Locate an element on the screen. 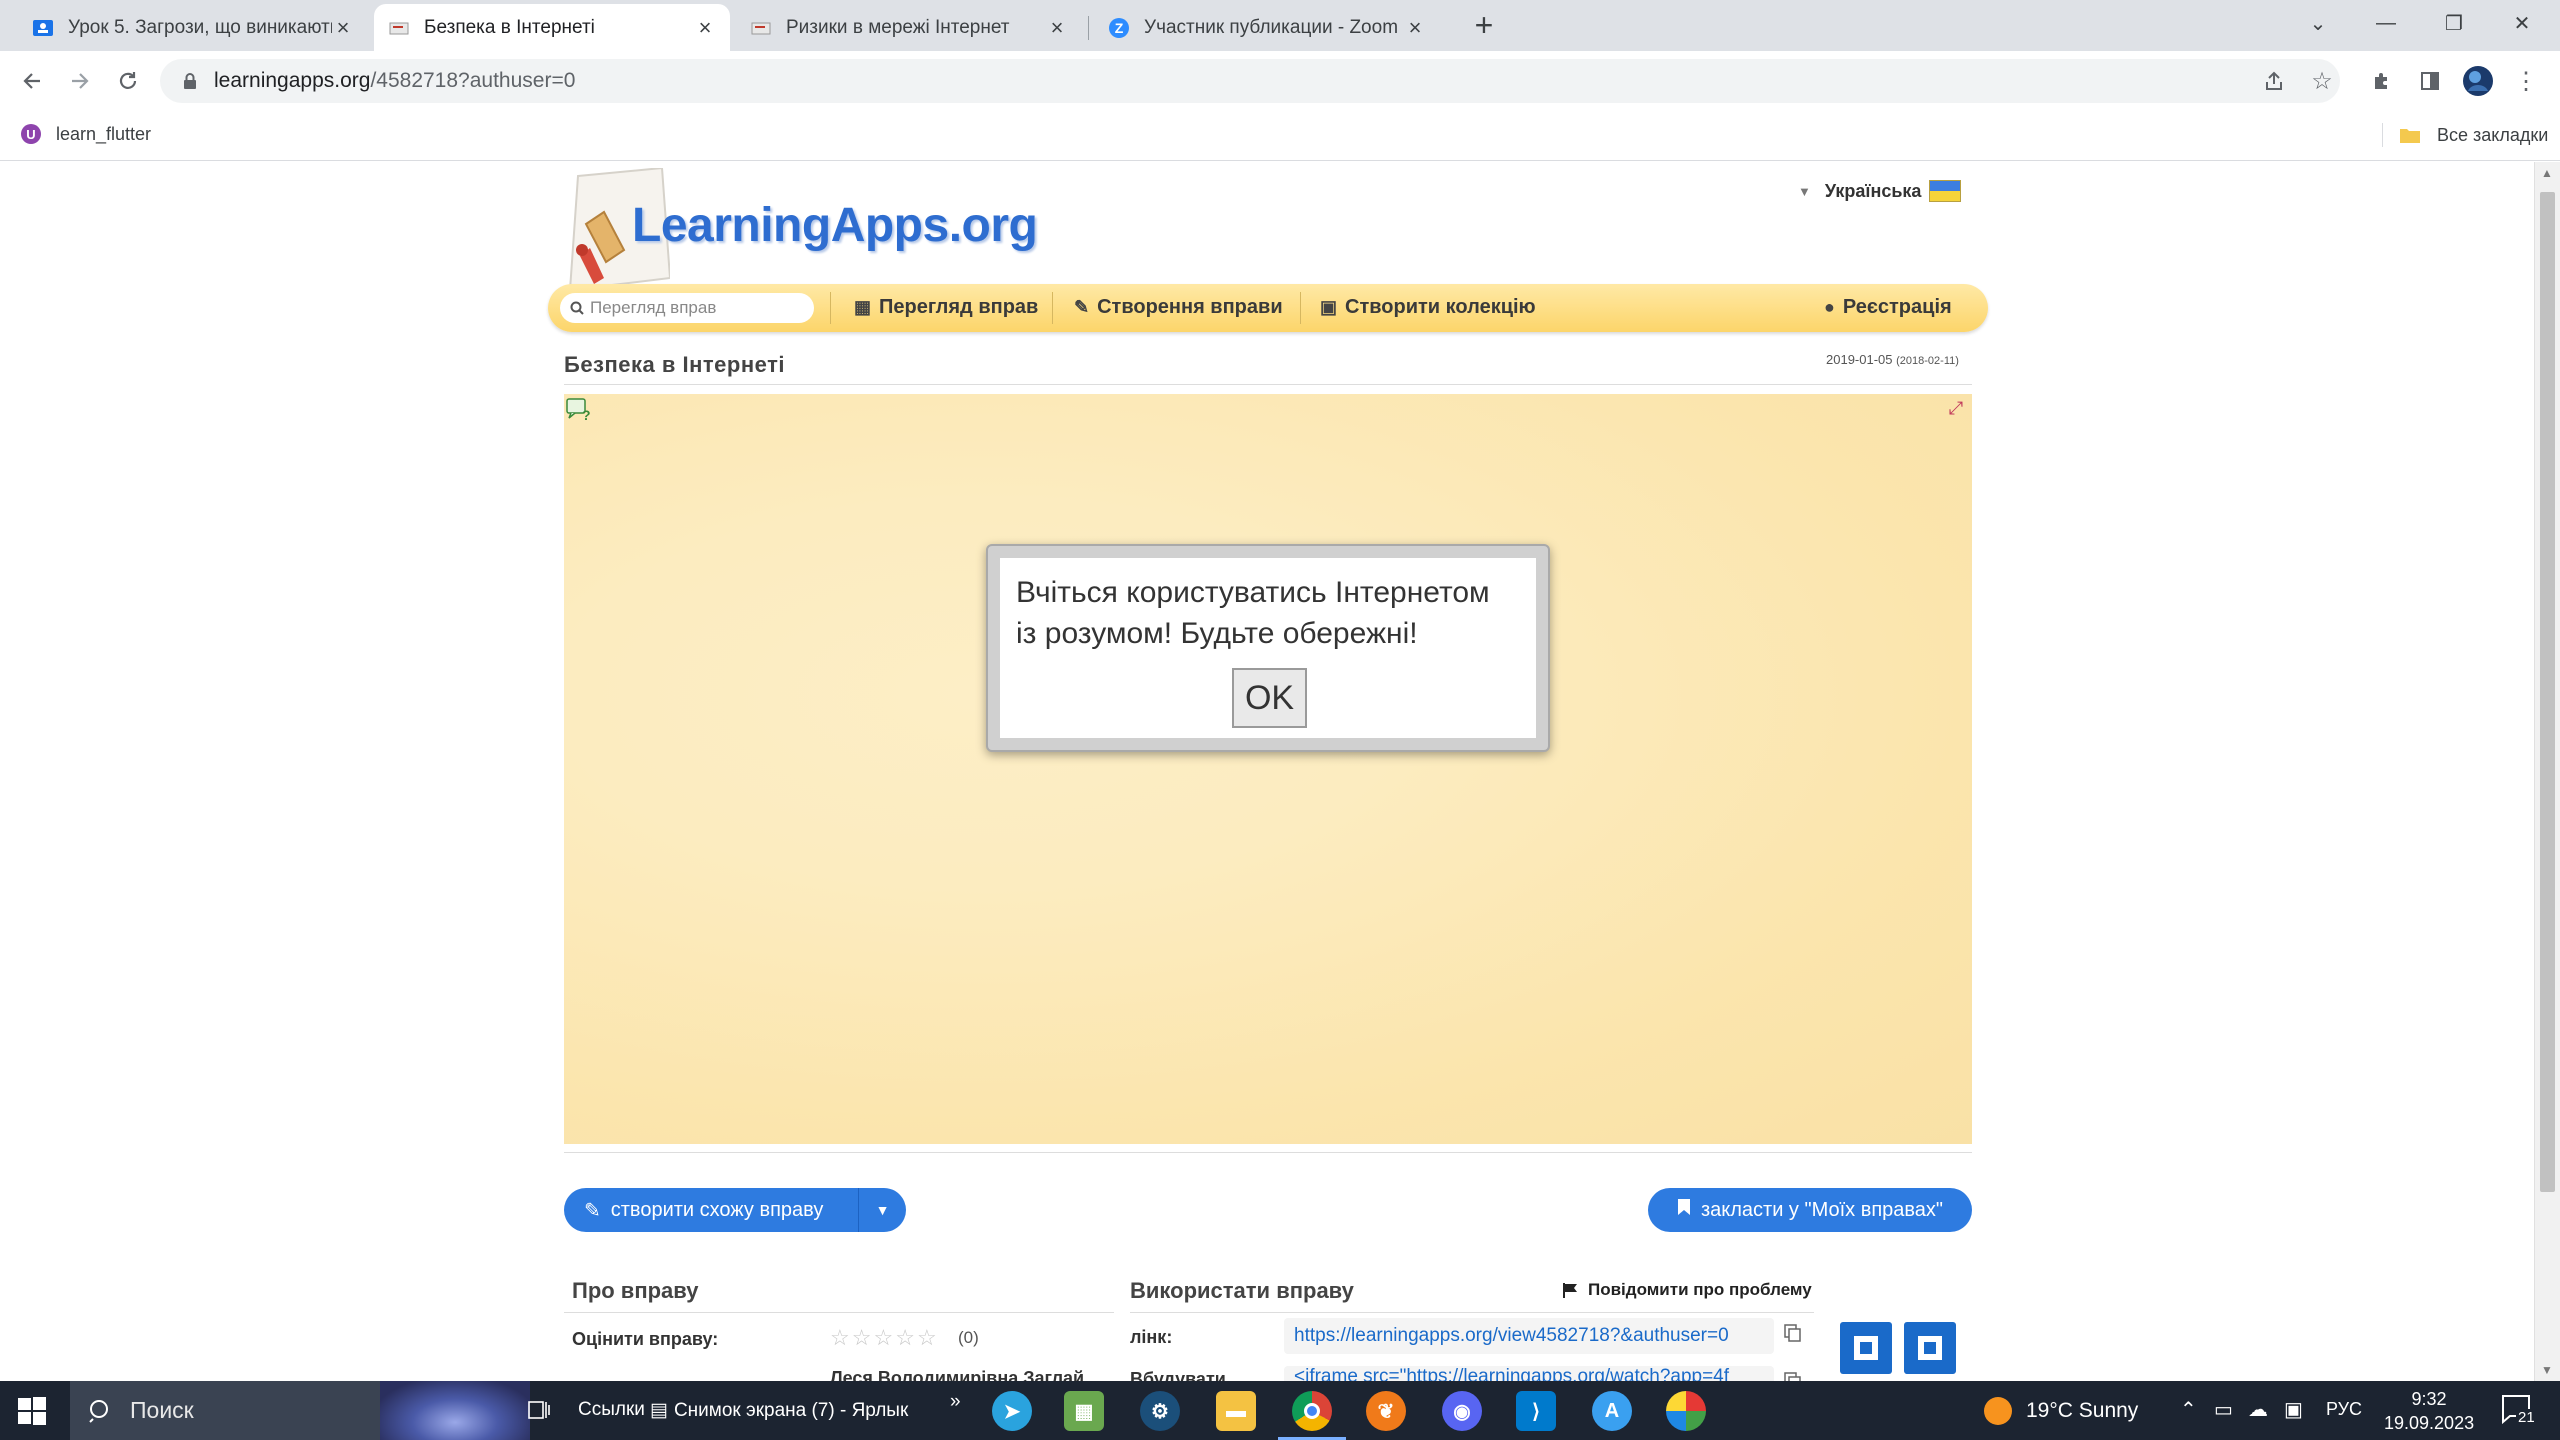 The width and height of the screenshot is (2560, 1440). side-panel-icon is located at coordinates (2430, 81).